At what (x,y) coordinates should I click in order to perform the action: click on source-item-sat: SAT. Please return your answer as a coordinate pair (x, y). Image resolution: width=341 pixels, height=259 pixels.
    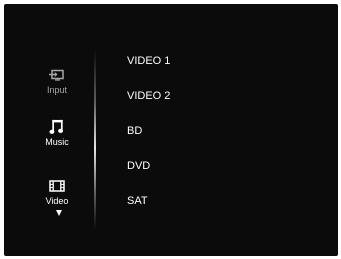
    Looking at the image, I should click on (137, 201).